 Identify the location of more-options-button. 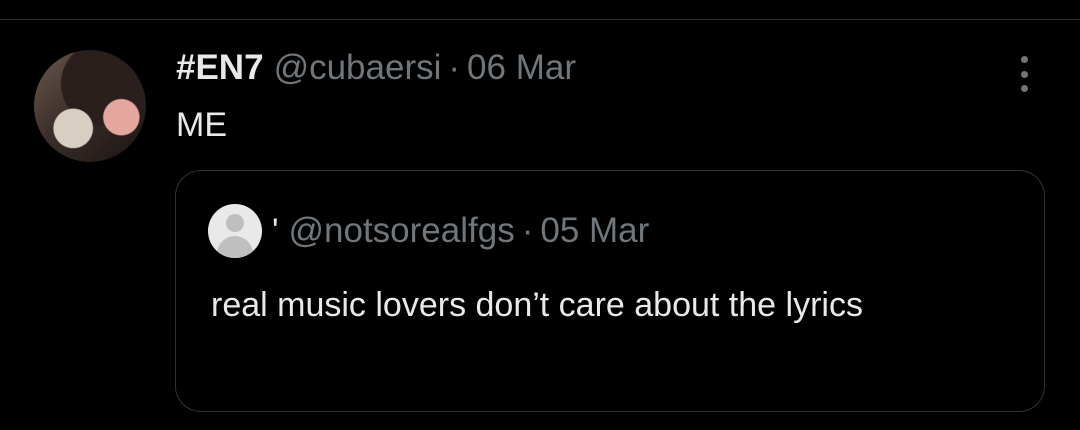
(1024, 74).